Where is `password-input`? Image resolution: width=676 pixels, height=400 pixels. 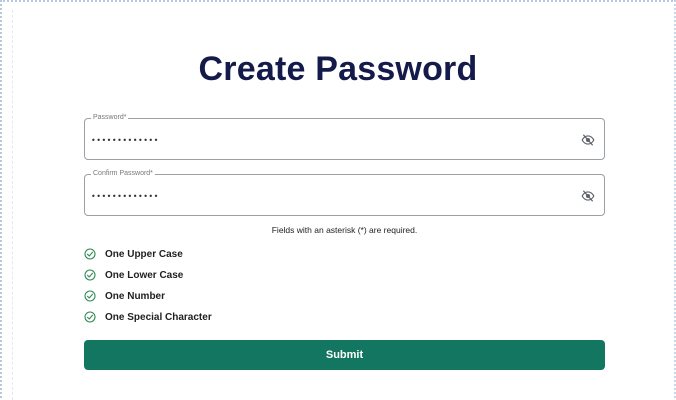
password-input is located at coordinates (326, 140).